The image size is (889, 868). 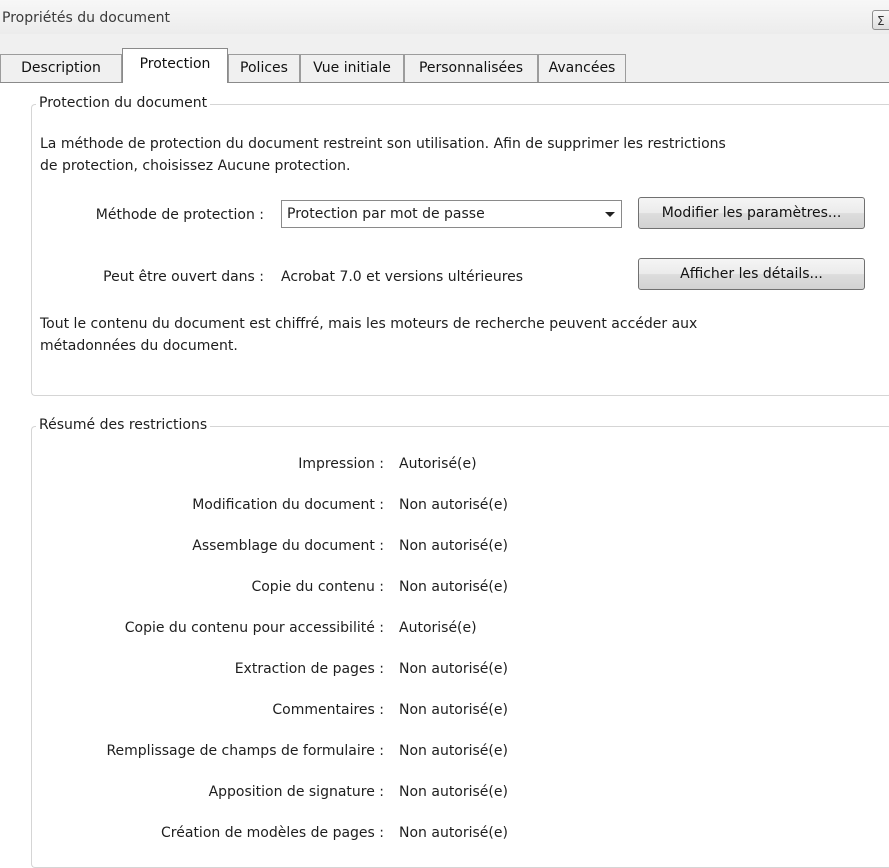 What do you see at coordinates (288, 546) in the screenshot?
I see `restriction-label-assemblage: Assemblage du document :` at bounding box center [288, 546].